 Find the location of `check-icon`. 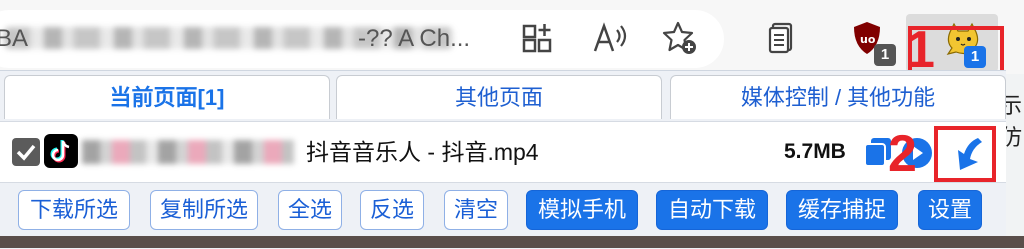

check-icon is located at coordinates (26, 152).